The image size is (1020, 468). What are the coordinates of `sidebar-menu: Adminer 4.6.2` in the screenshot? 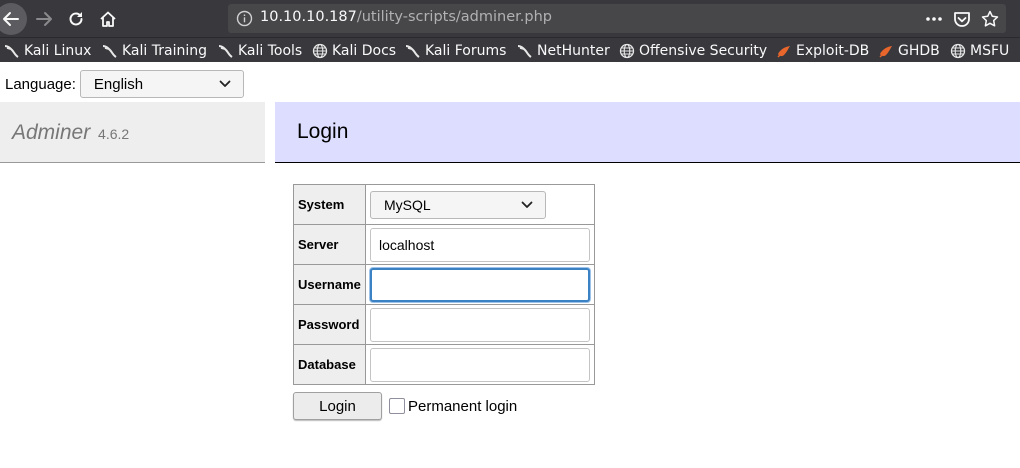 It's located at (132, 132).